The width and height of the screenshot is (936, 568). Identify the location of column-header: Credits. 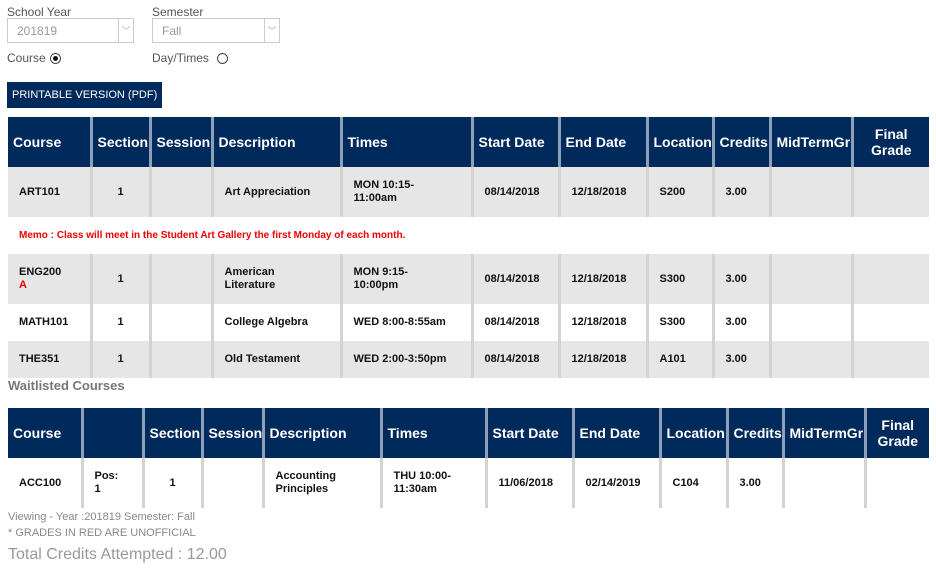
(756, 433).